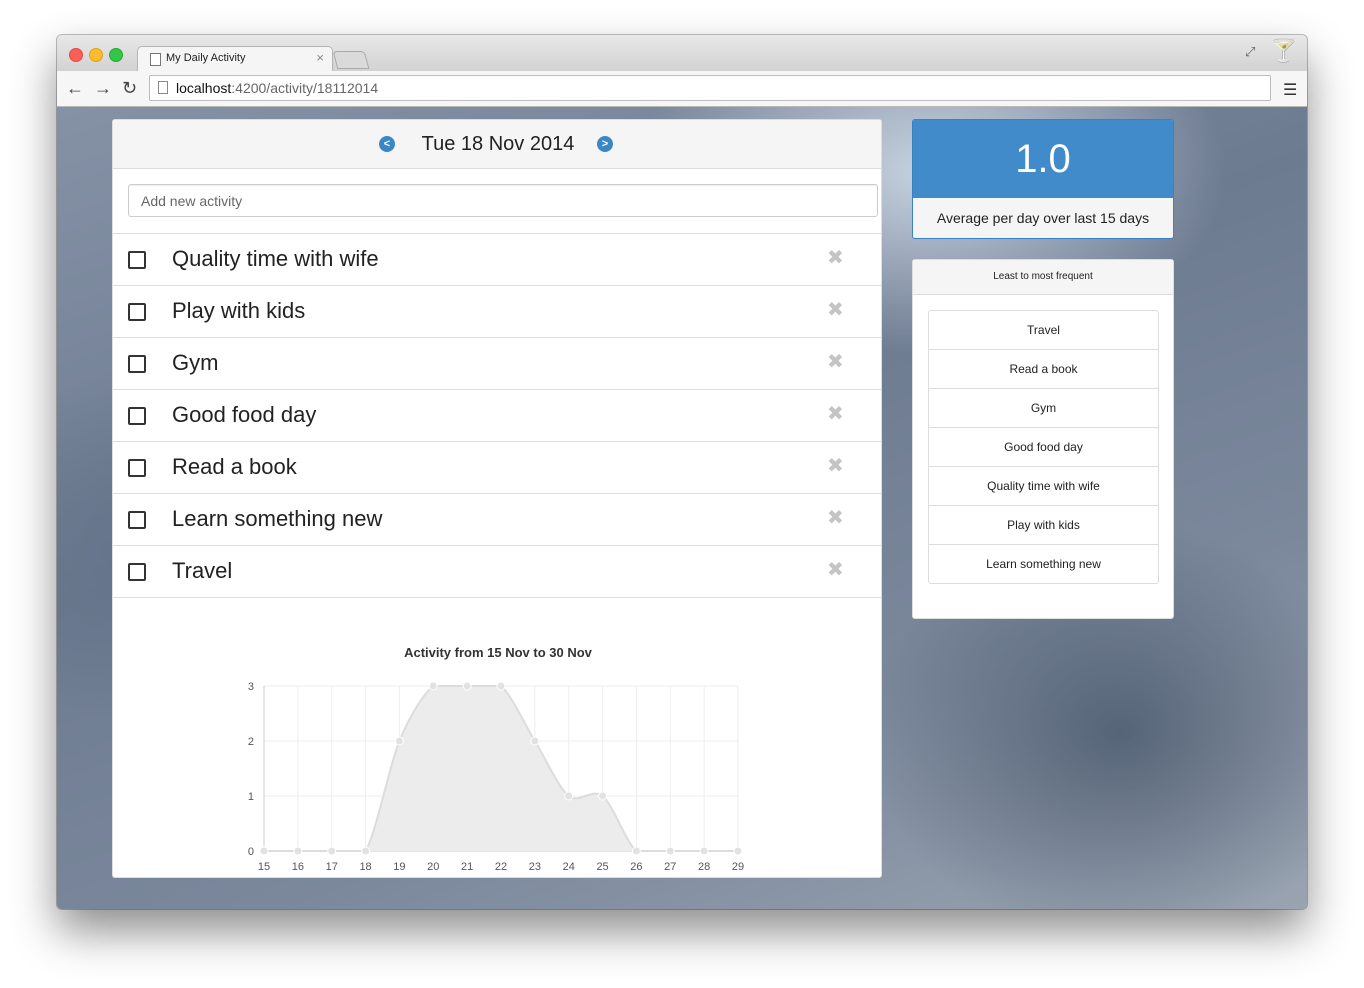 The image size is (1364, 988). I want to click on arrow-right-icon: →, so click(103, 88).